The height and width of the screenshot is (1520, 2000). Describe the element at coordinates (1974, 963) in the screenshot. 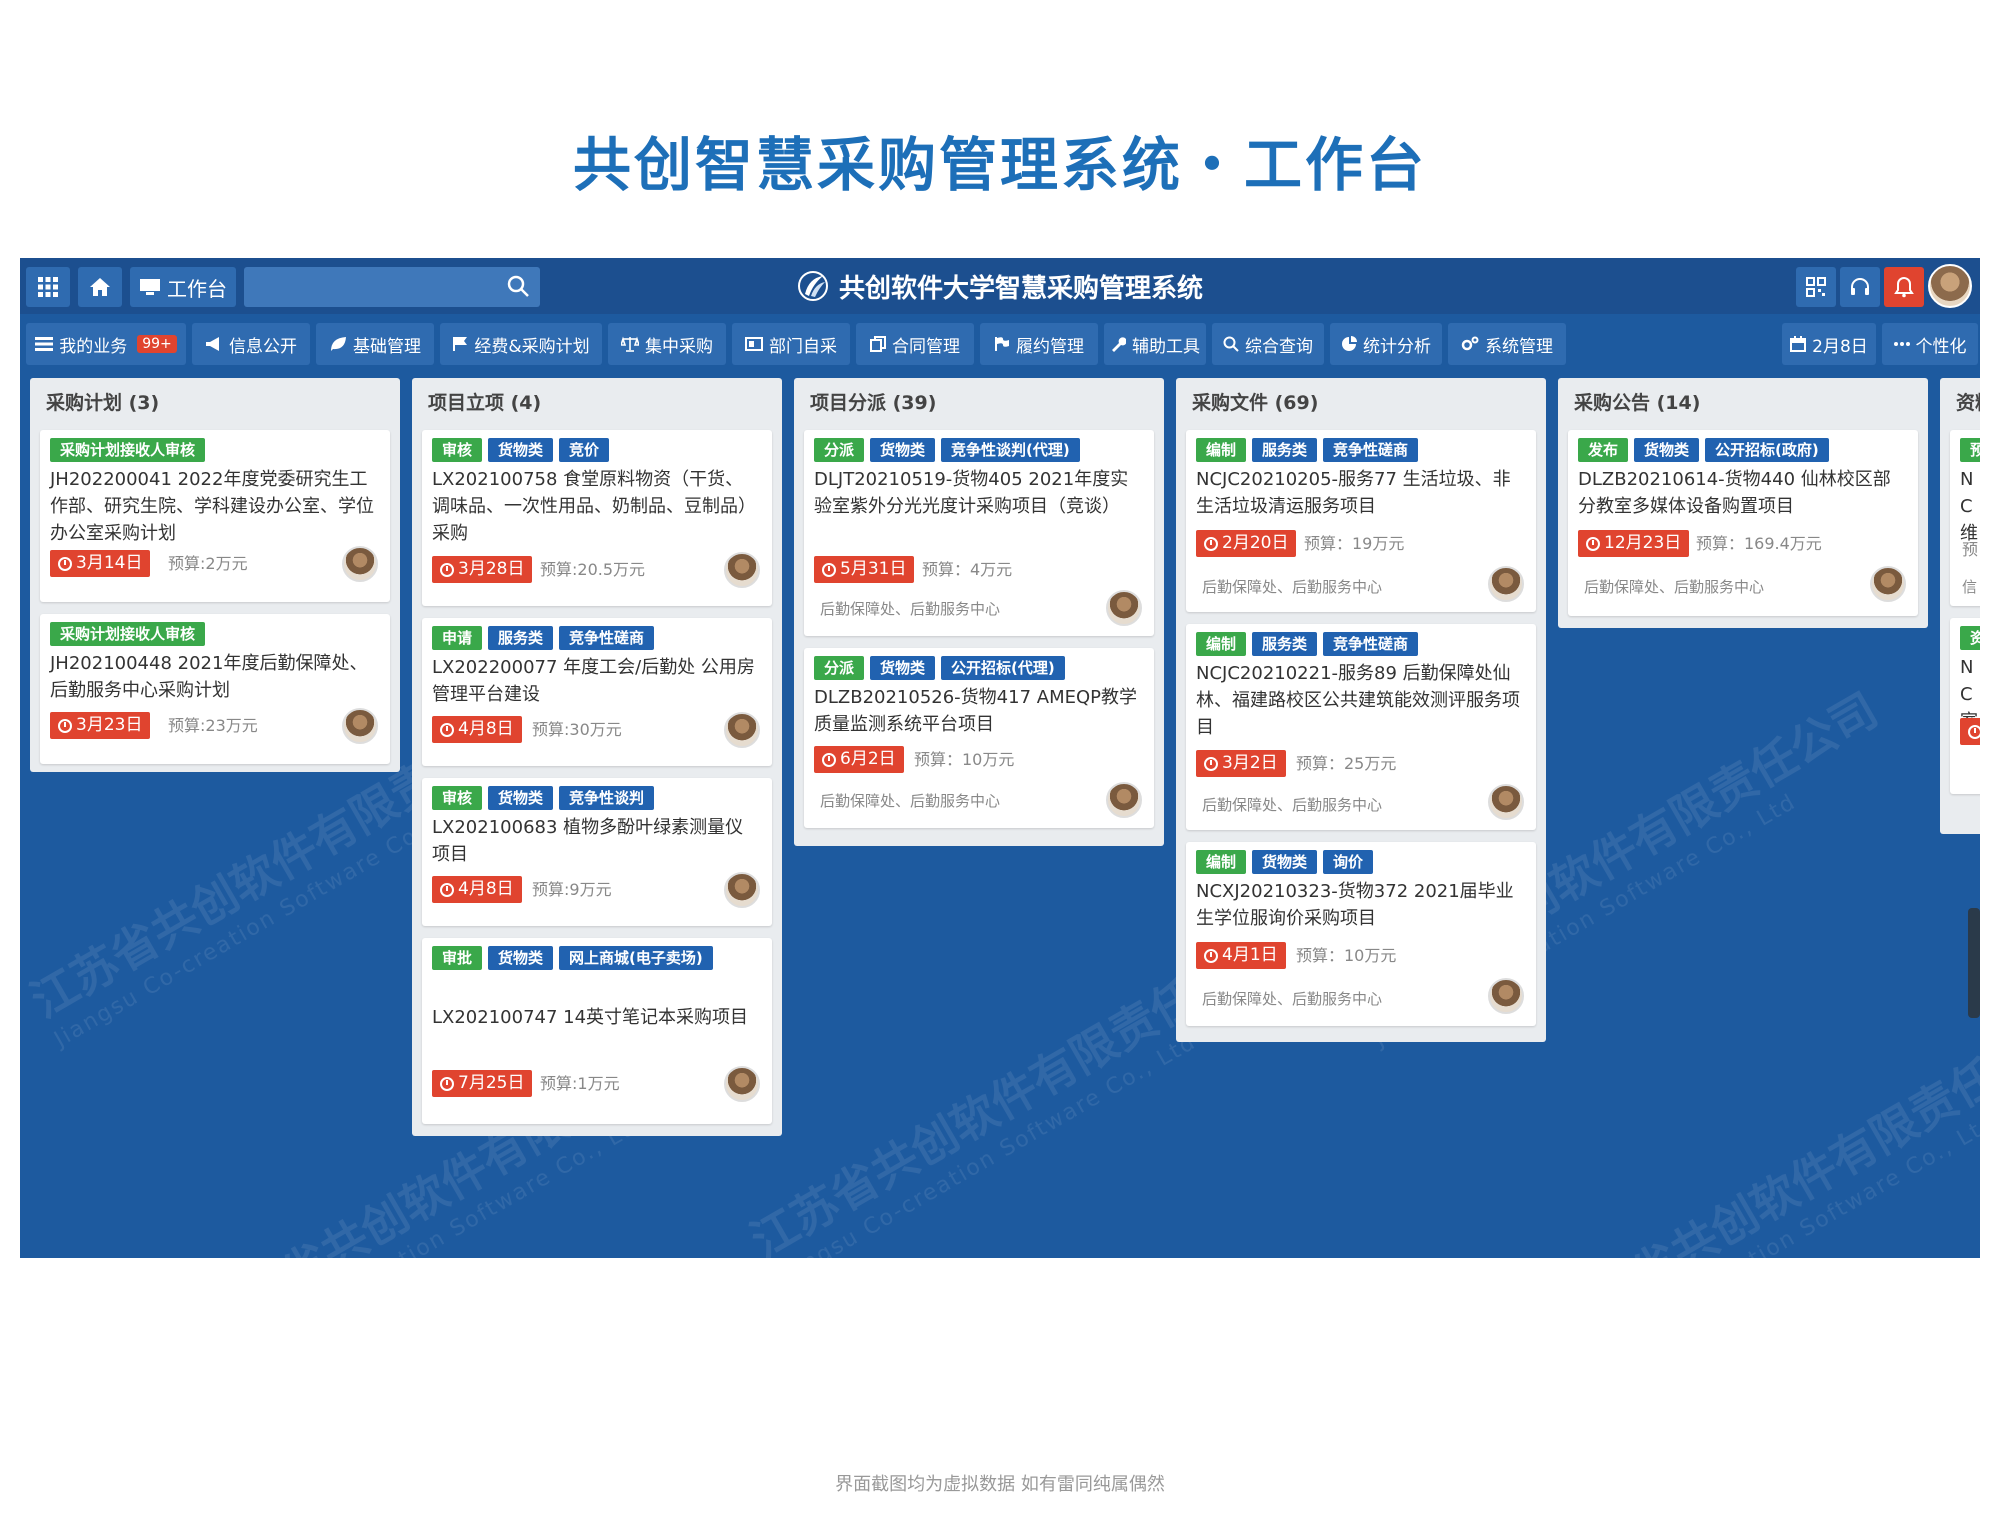

I see `scrollbar-handle` at that location.